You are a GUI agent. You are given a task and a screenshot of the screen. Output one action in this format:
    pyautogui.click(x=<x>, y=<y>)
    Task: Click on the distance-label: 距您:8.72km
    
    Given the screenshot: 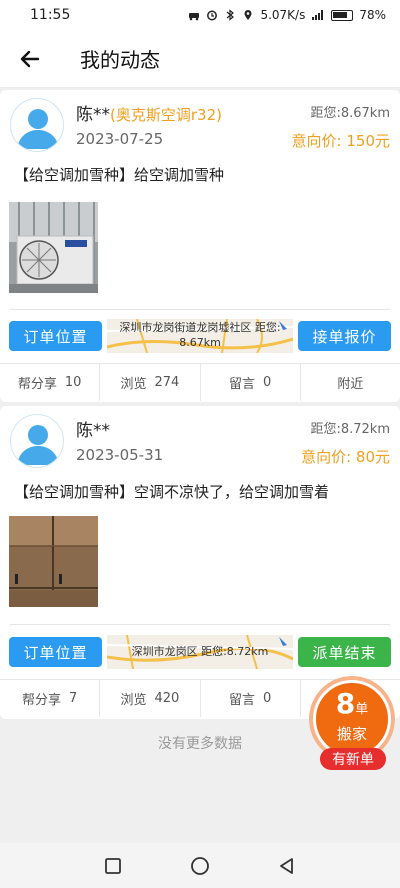 What is the action you would take?
    pyautogui.click(x=350, y=429)
    